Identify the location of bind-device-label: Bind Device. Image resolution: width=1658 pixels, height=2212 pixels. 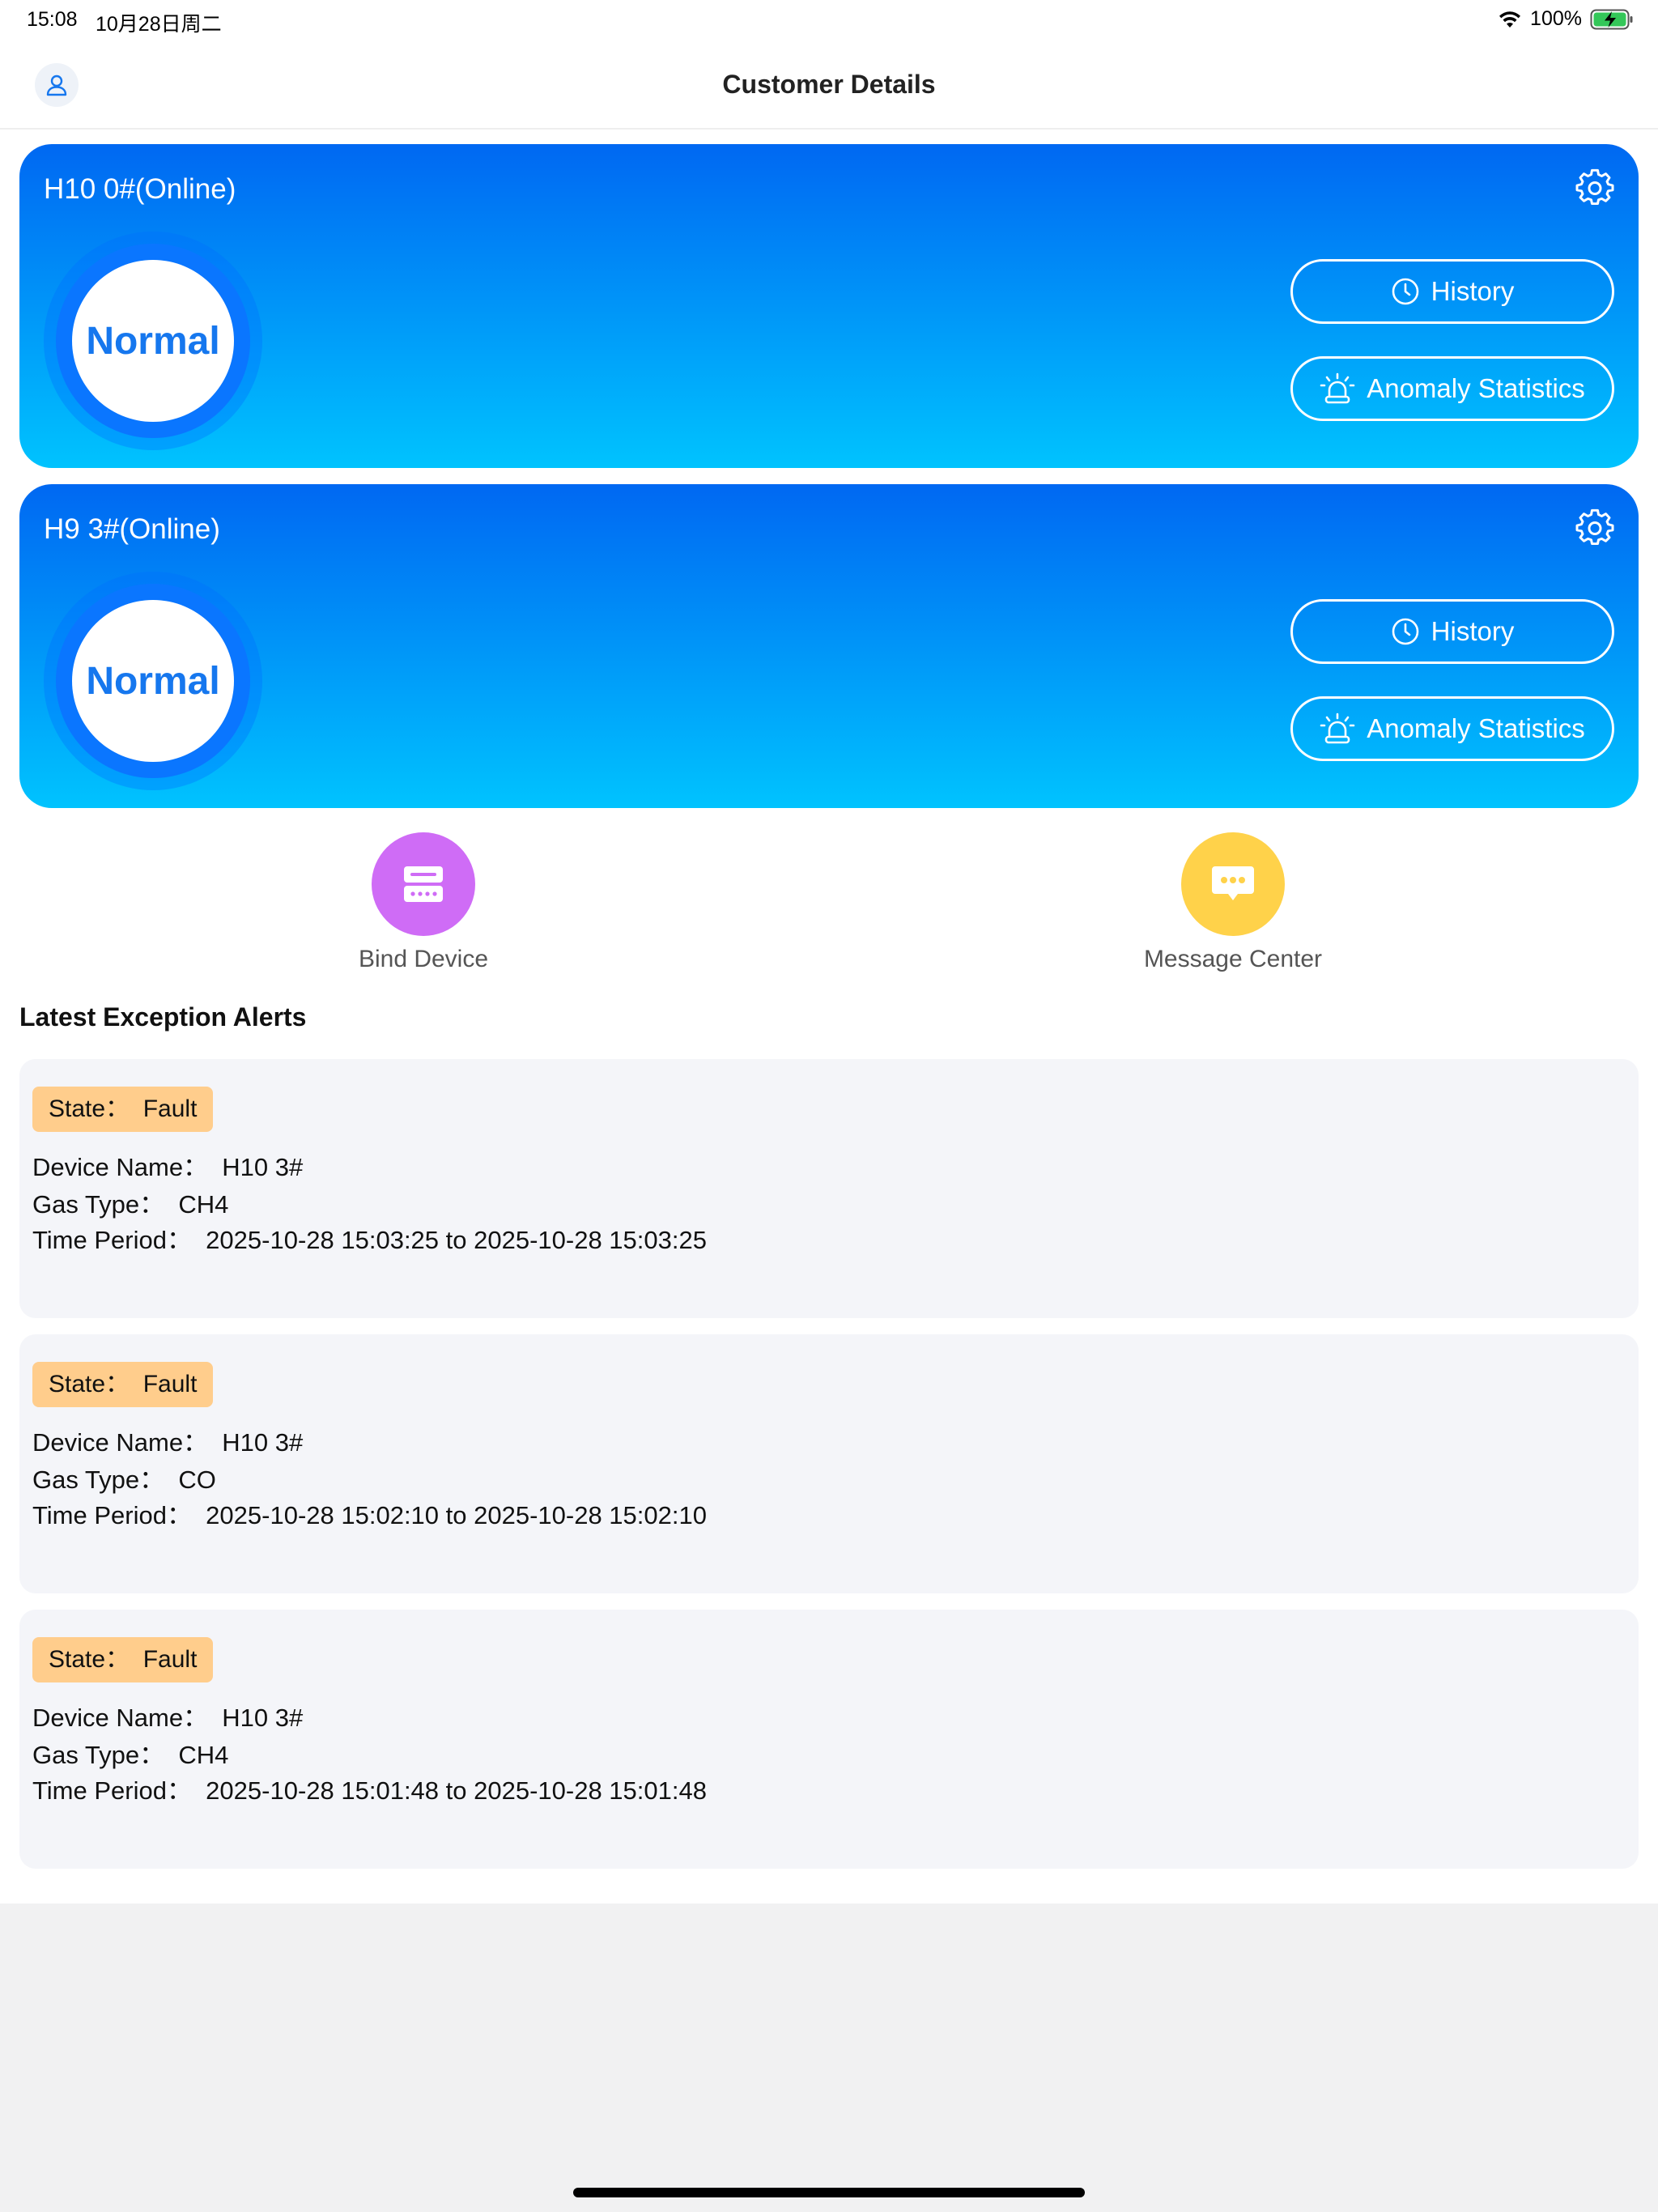
(423, 959).